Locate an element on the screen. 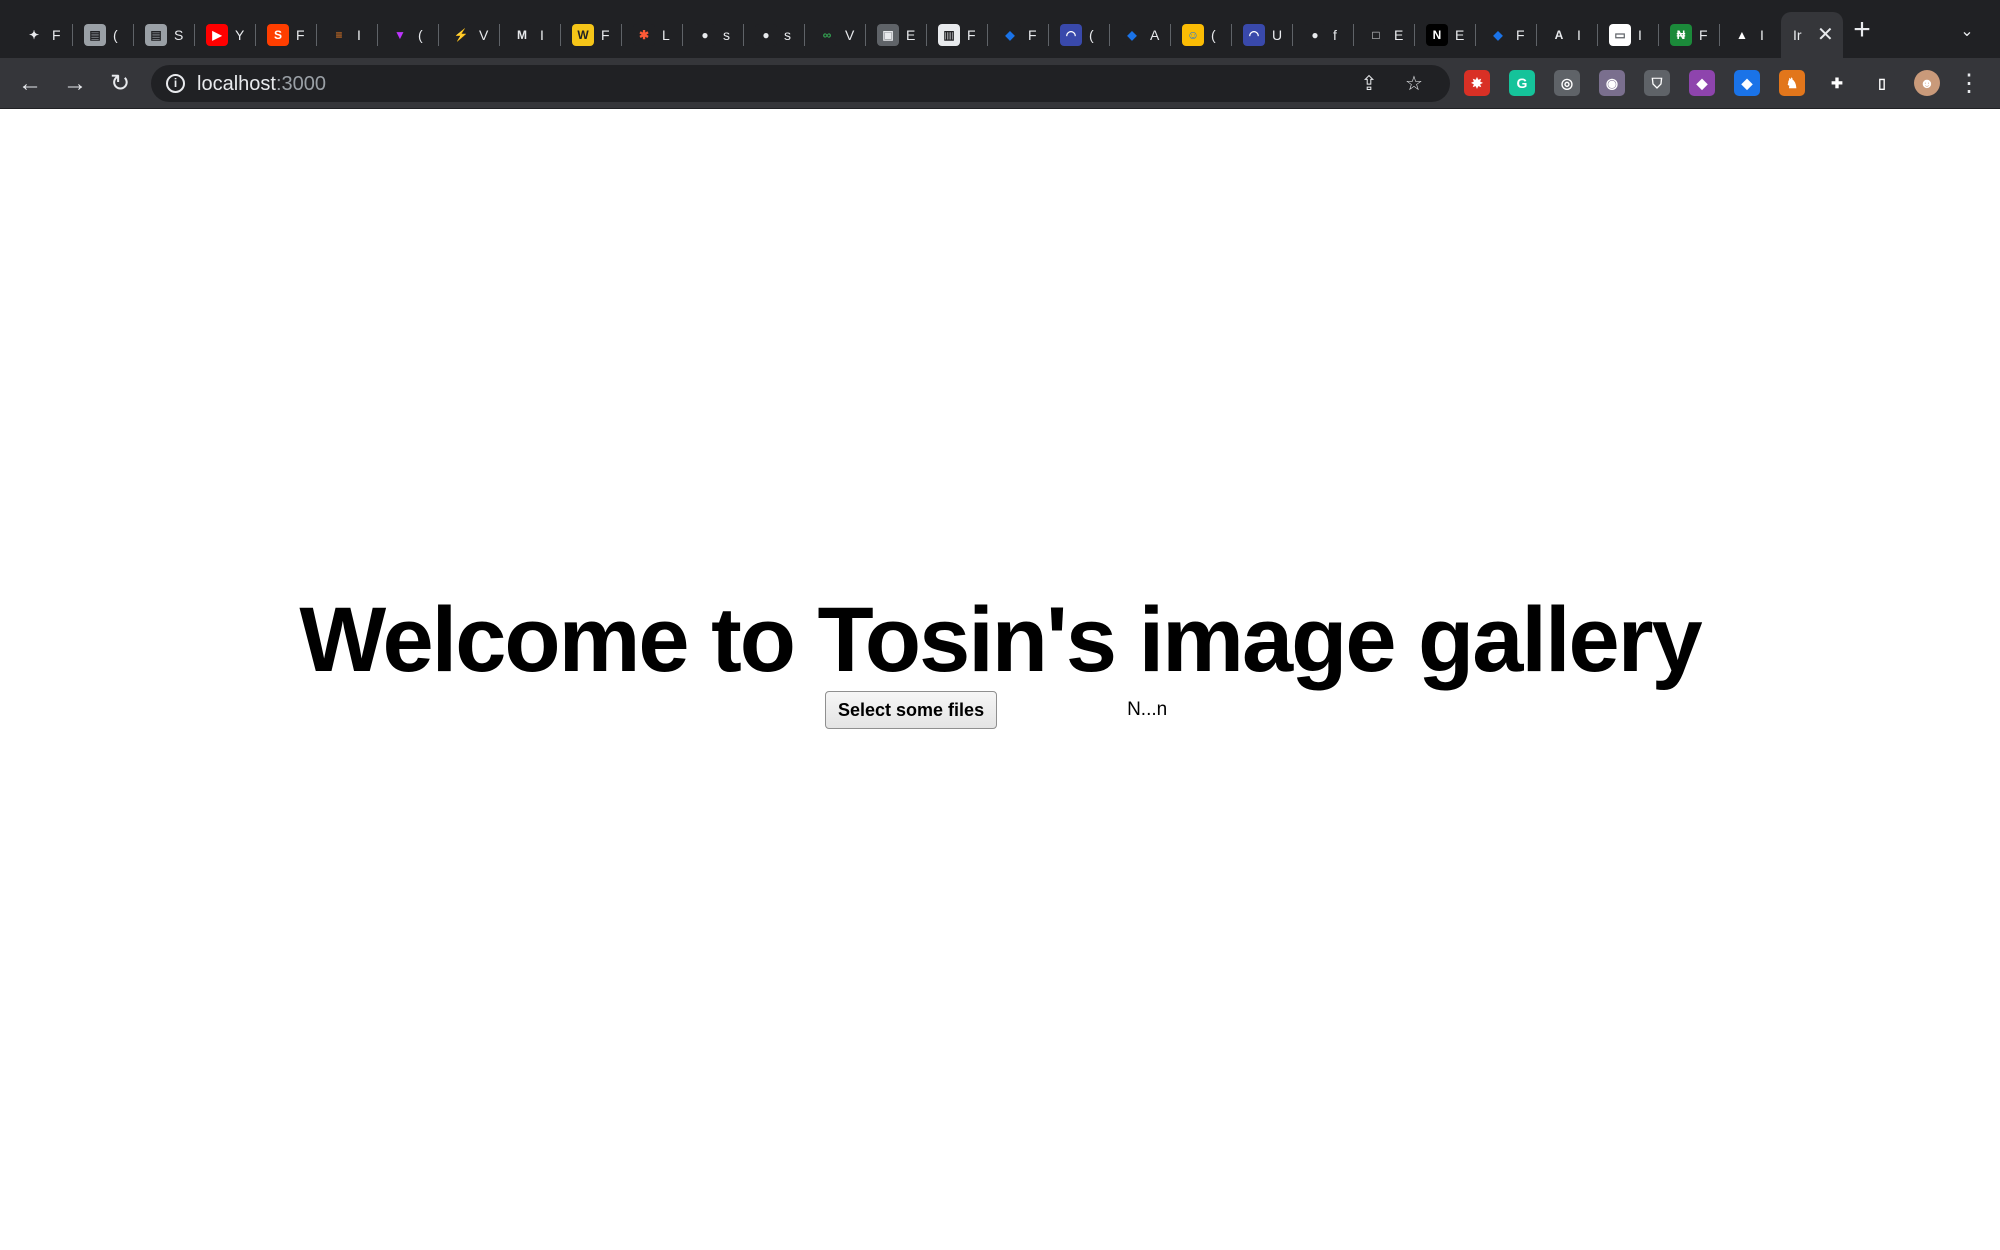  select-files-button: Select some files is located at coordinates (911, 710).